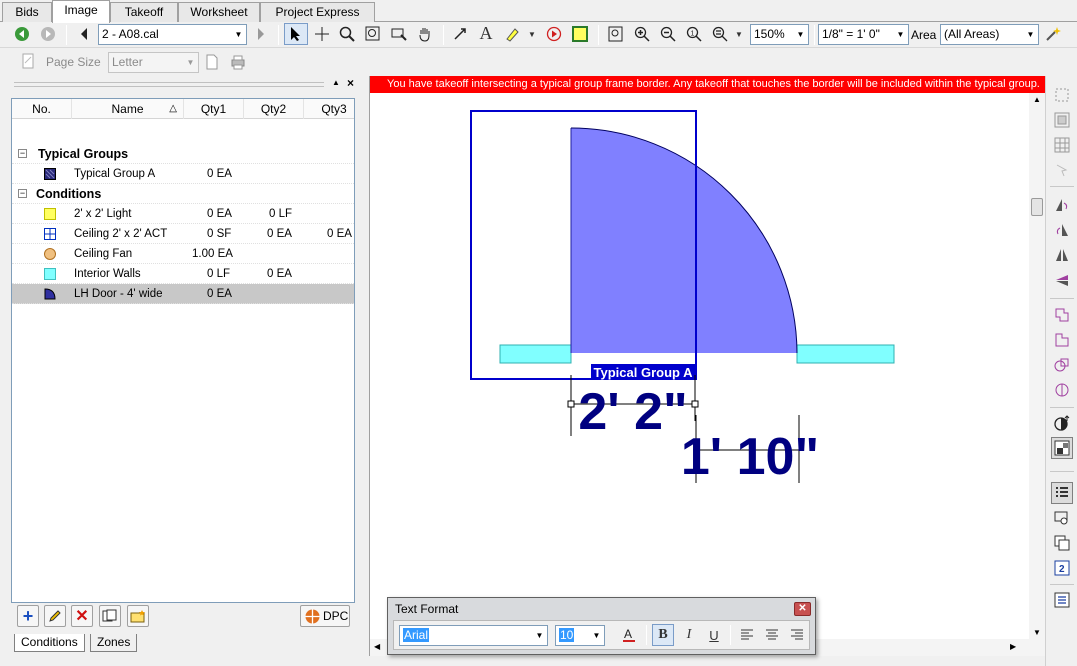 The height and width of the screenshot is (666, 1077). I want to click on font-color-button: A, so click(629, 635).